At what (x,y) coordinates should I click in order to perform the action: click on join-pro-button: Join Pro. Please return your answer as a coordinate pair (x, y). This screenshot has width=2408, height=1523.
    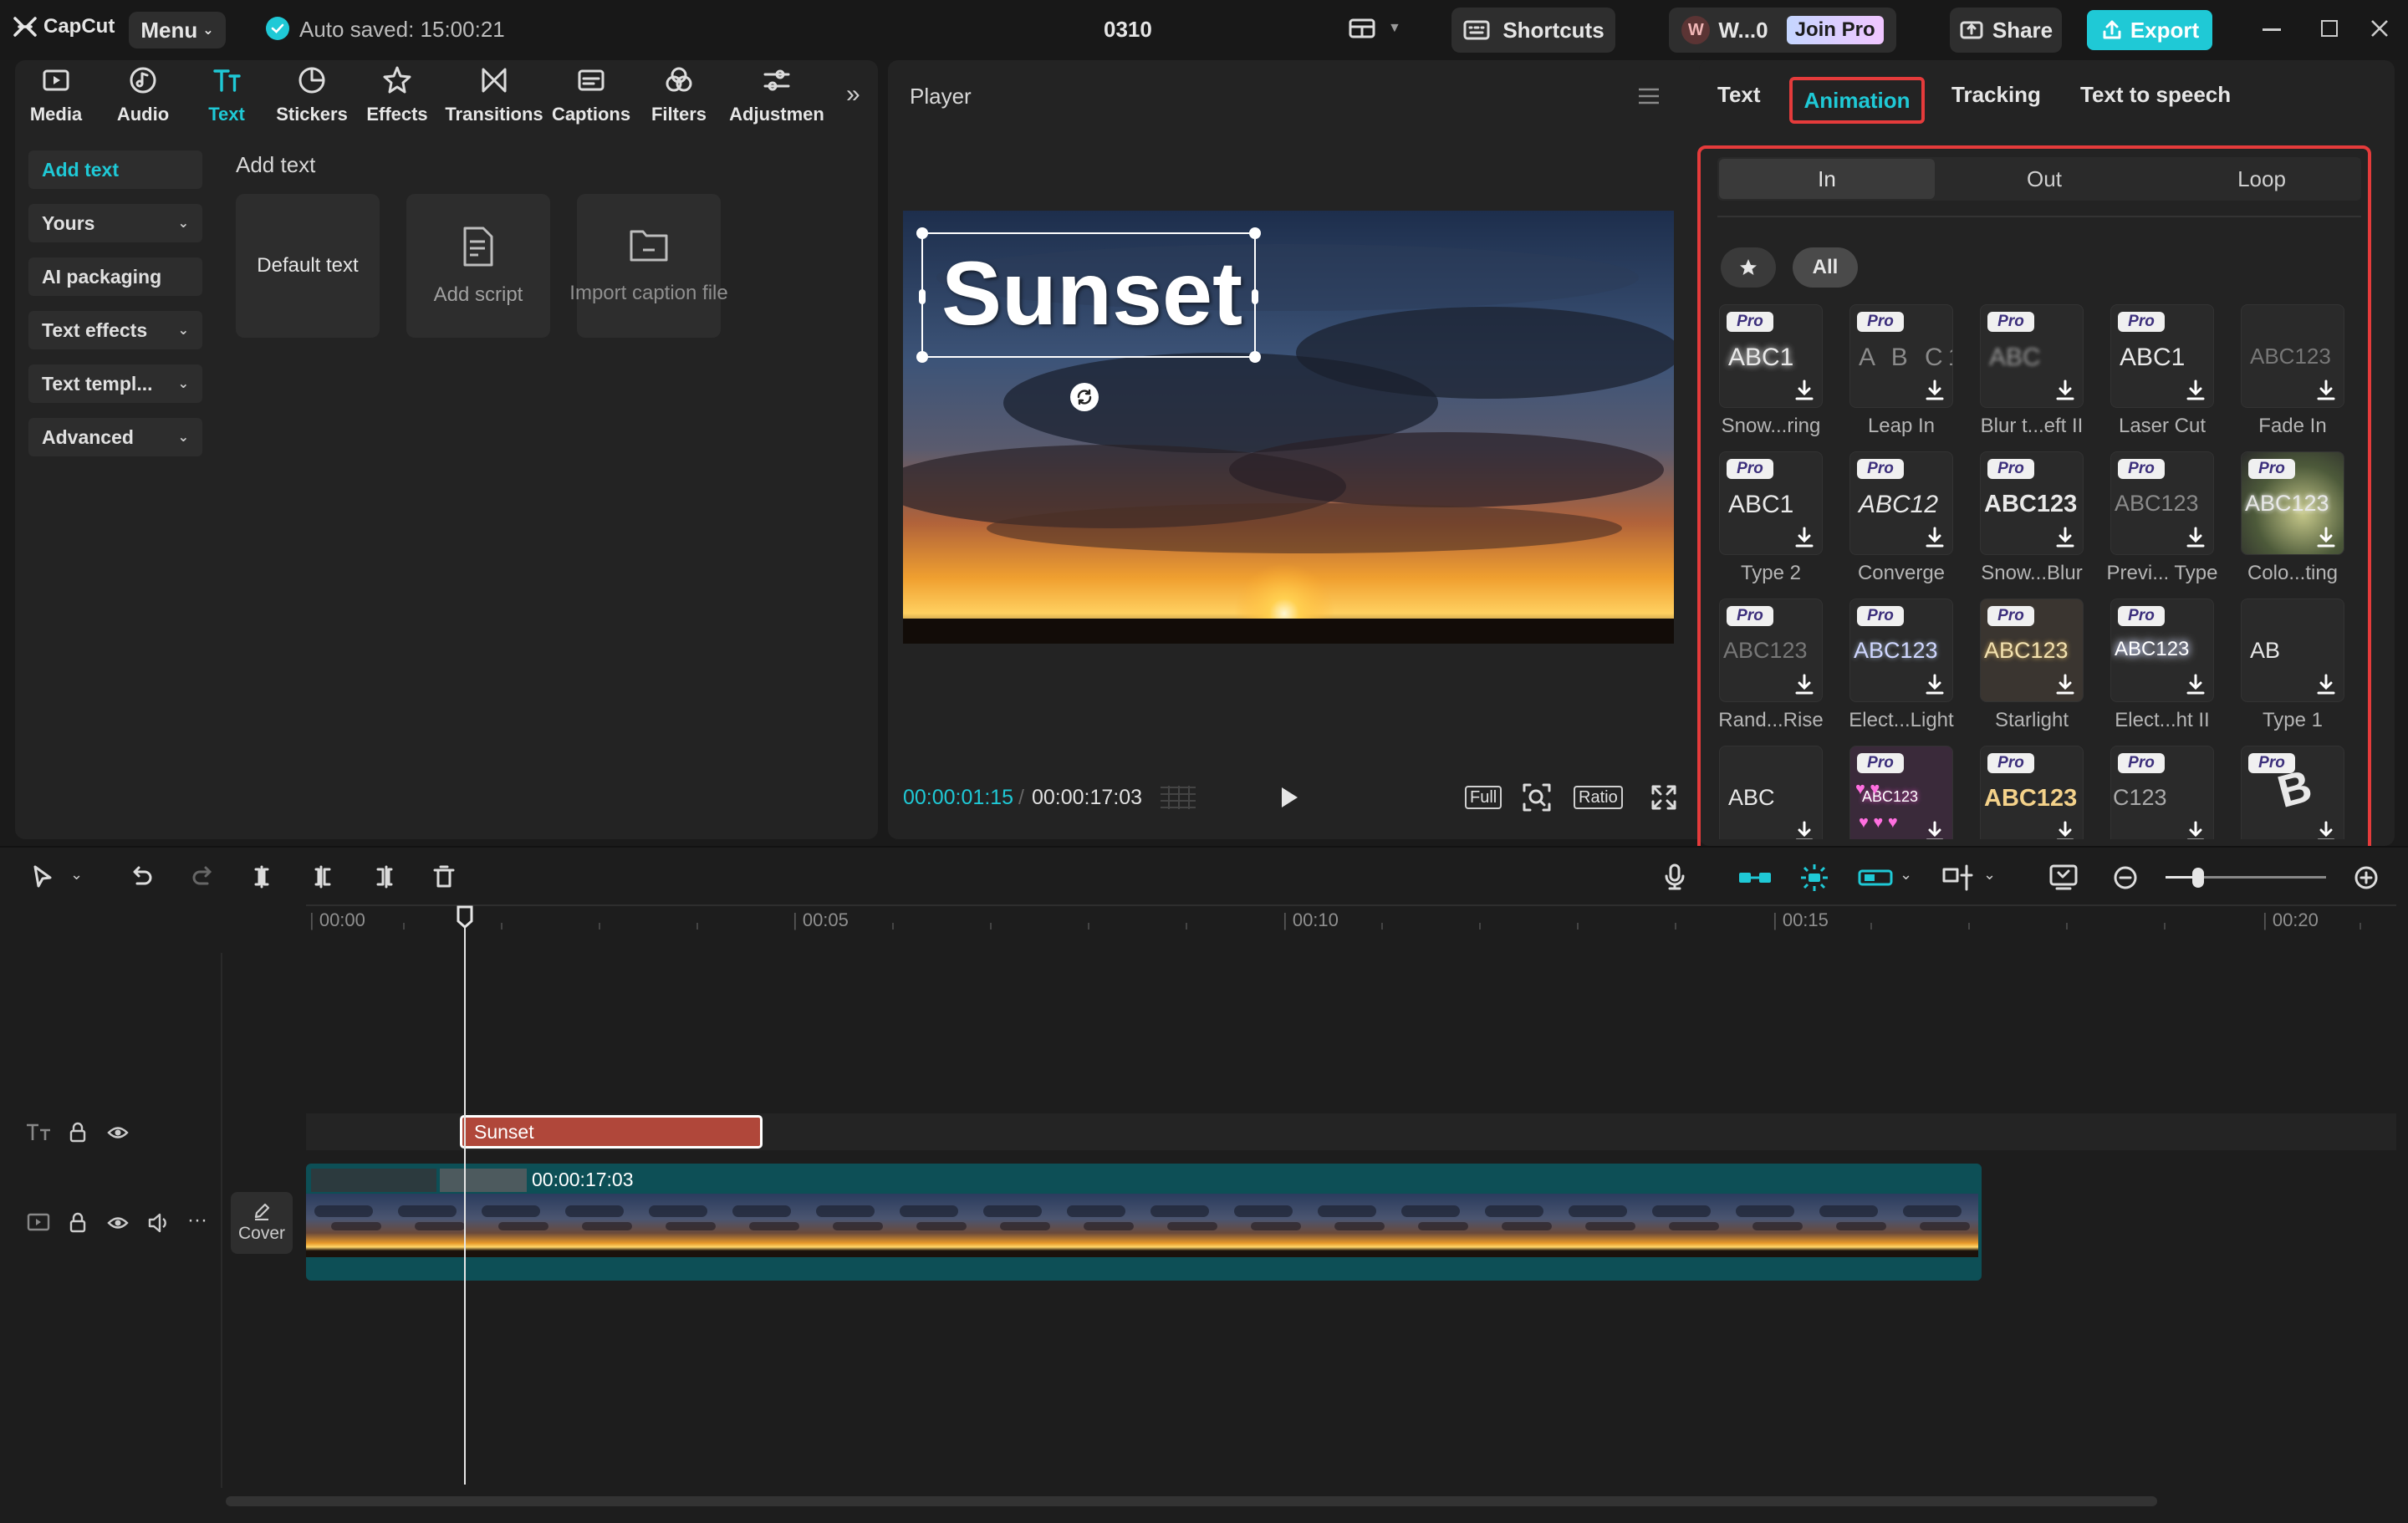
    Looking at the image, I should click on (1835, 30).